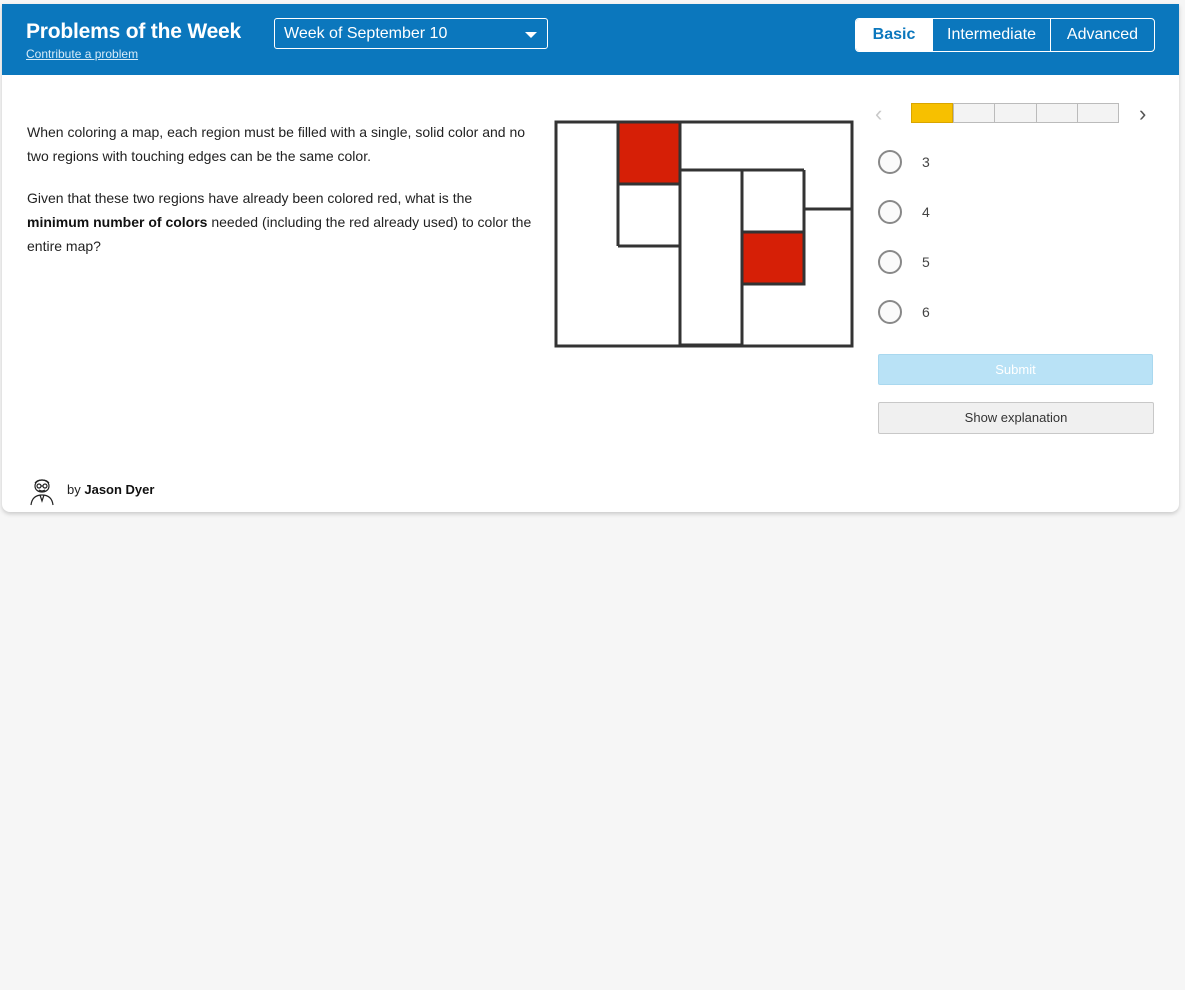 This screenshot has width=1185, height=990. Describe the element at coordinates (926, 262) in the screenshot. I see `answer-label: 5` at that location.